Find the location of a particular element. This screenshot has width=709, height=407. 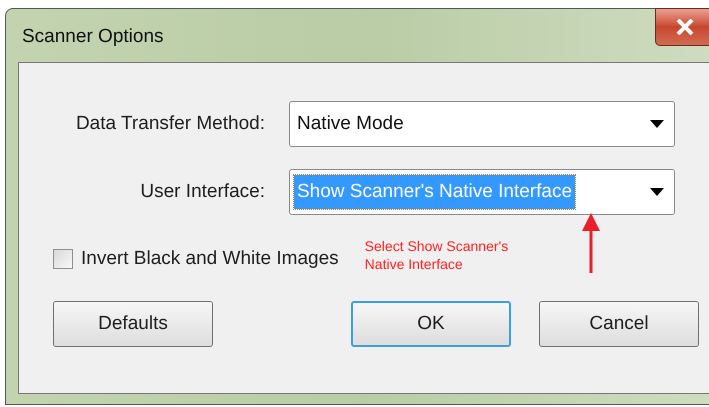

dialog-button: OK is located at coordinates (431, 324).